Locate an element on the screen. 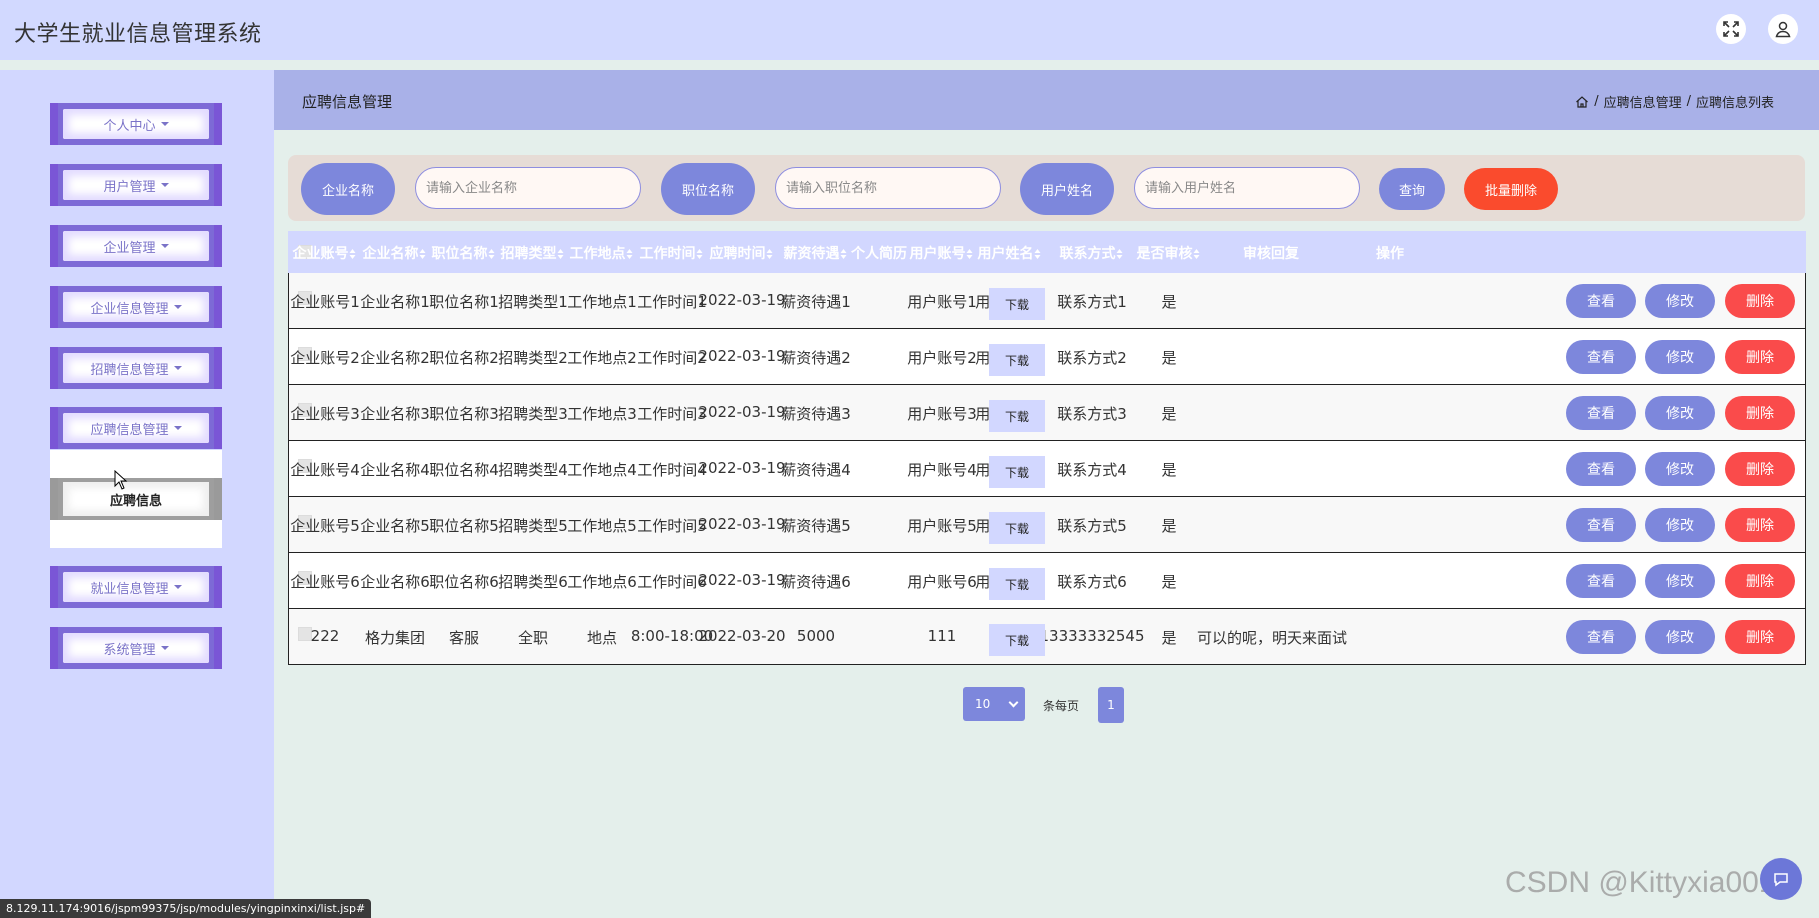 The height and width of the screenshot is (918, 1819). th-resume: 个人简历 is located at coordinates (879, 254).